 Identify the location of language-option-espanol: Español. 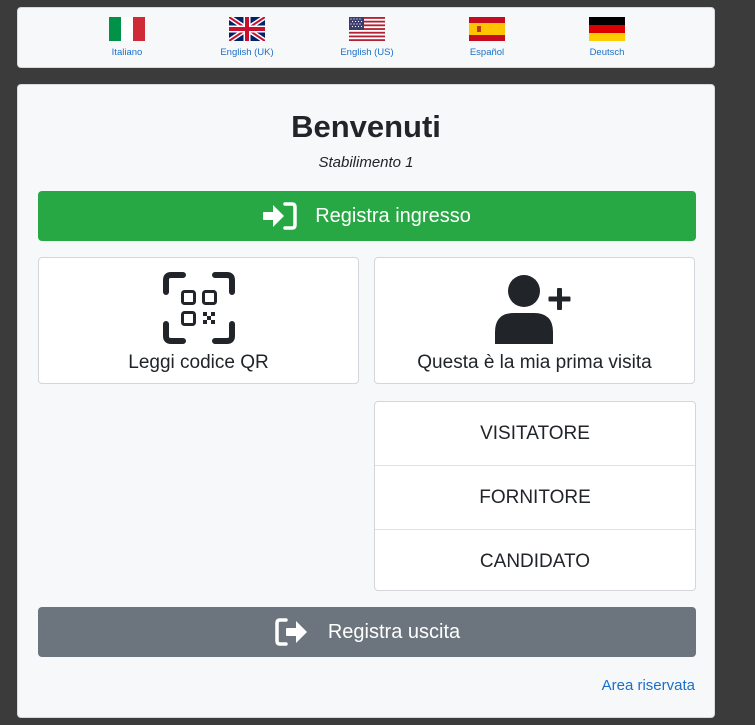
(487, 38).